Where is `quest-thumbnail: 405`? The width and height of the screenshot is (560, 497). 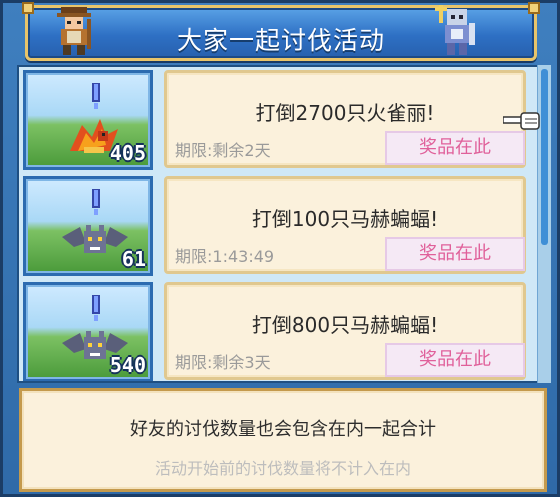
quest-thumbnail: 405 is located at coordinates (88, 120).